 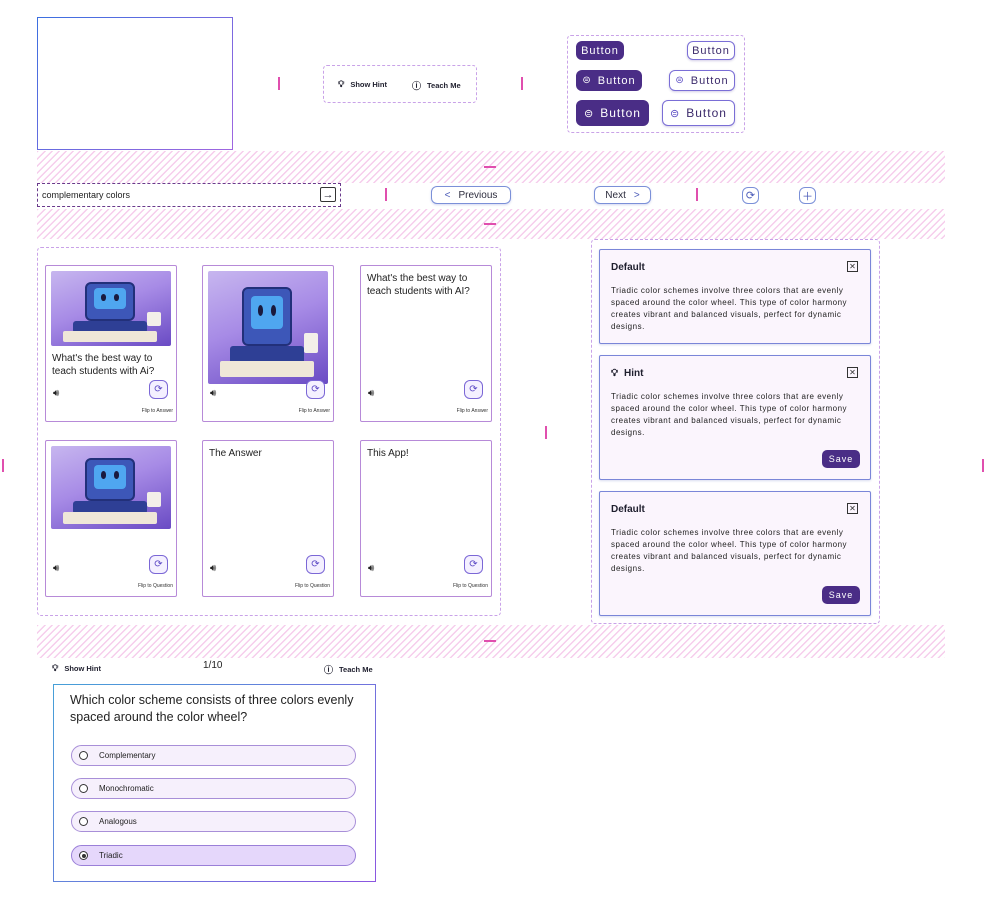 I want to click on image-placeholder-frame, so click(x=135, y=83).